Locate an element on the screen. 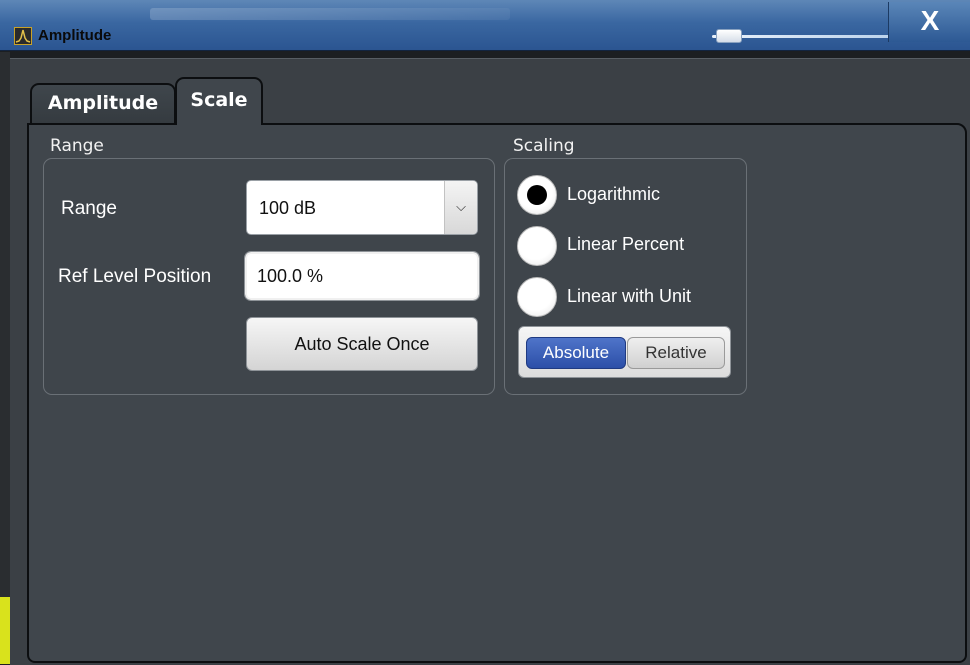 The height and width of the screenshot is (665, 970). range-dropdown: 100 dB ⌵ is located at coordinates (362, 207).